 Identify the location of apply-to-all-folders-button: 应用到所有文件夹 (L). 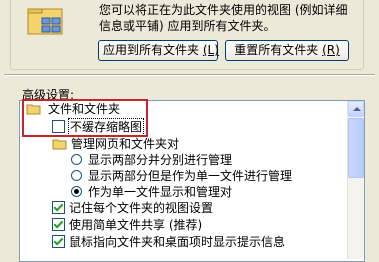
(158, 50).